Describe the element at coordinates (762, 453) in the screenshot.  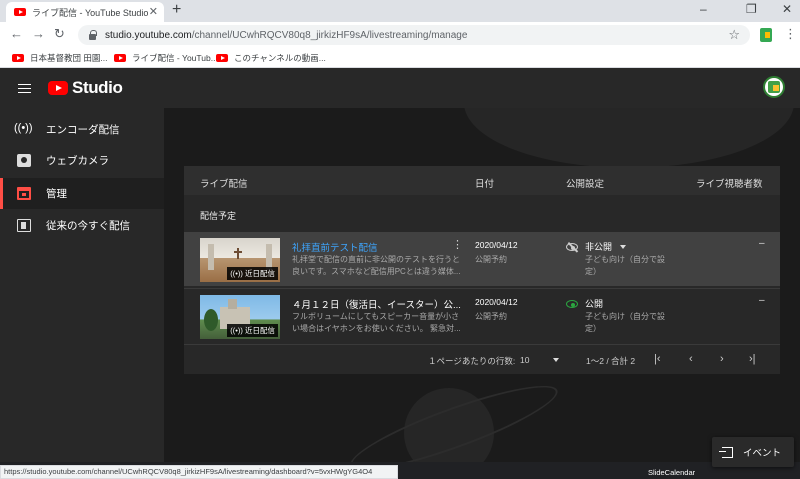
I see `event-button-label: イベント` at that location.